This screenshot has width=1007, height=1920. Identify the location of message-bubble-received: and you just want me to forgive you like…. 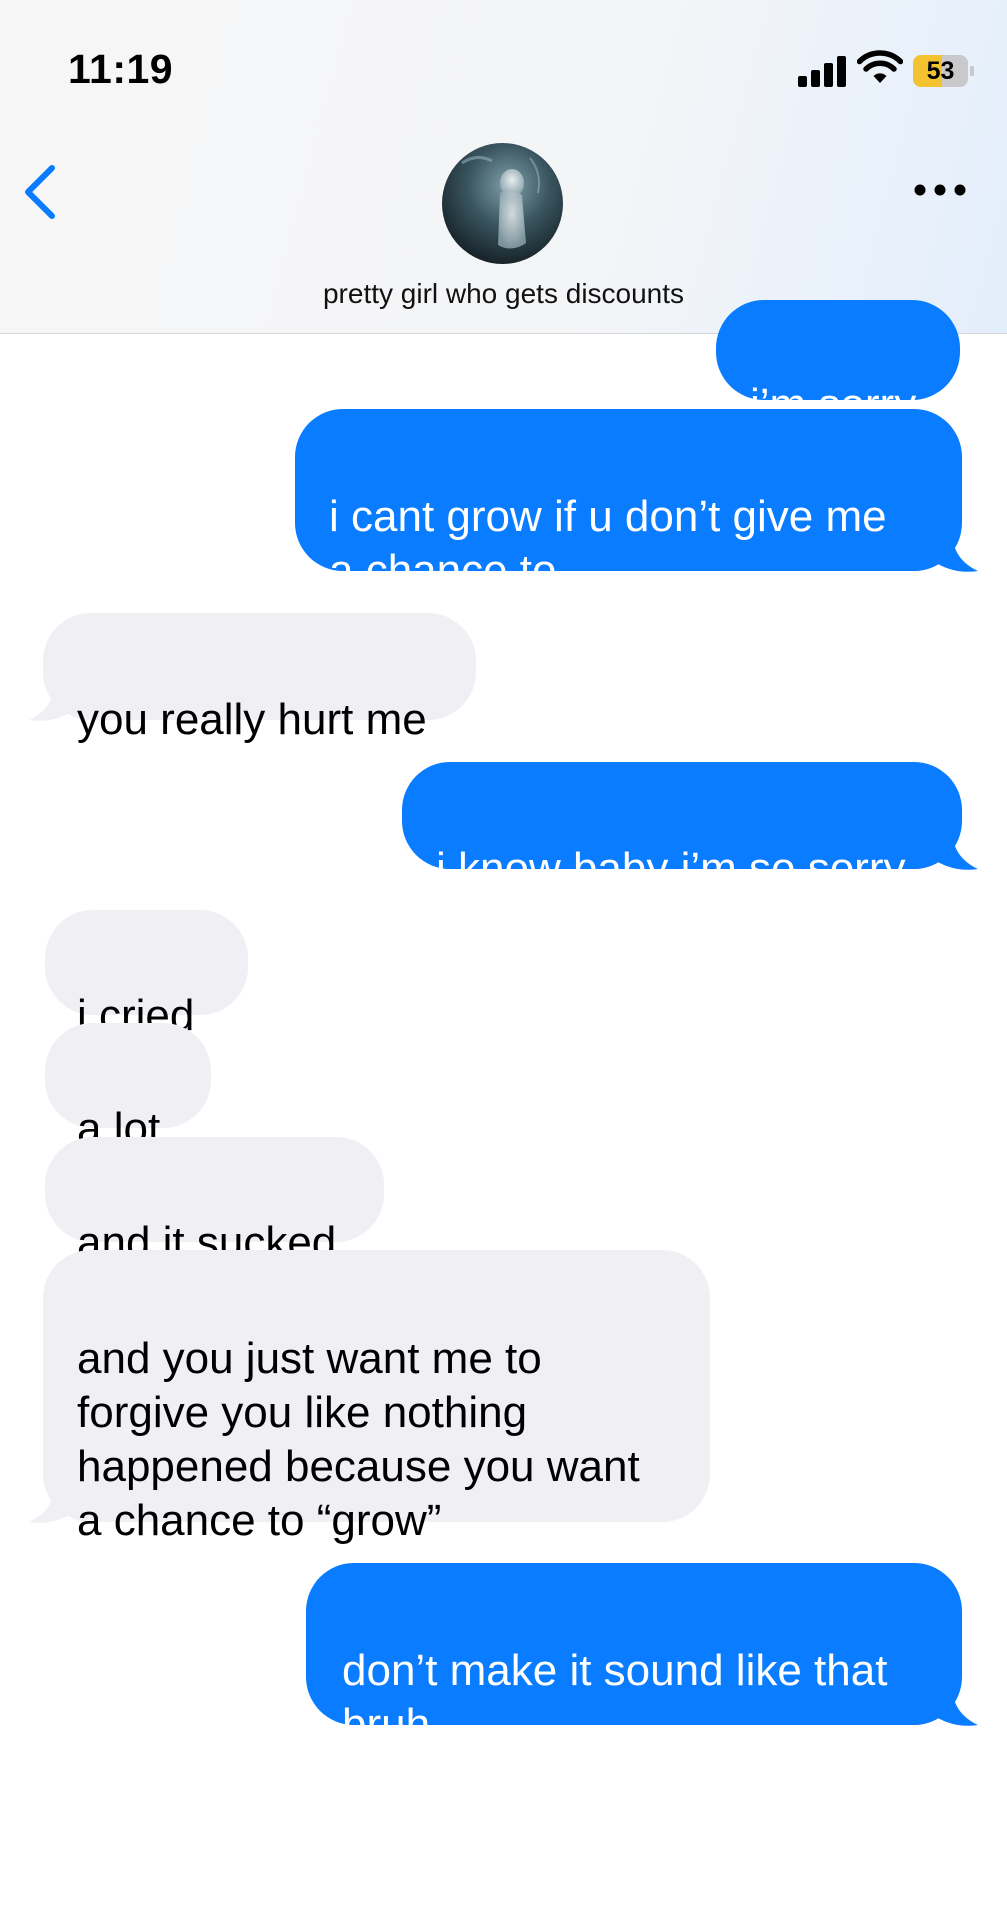
(376, 1397).